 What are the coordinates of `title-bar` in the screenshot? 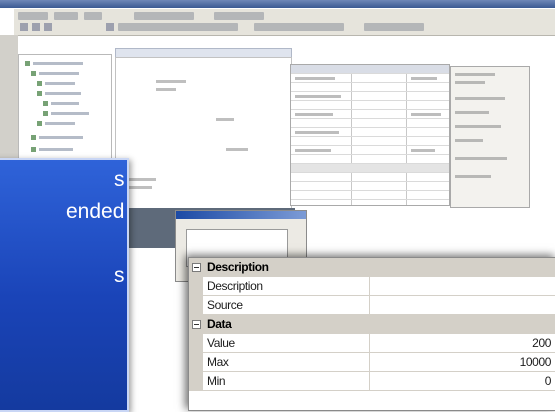 It's located at (277, 4).